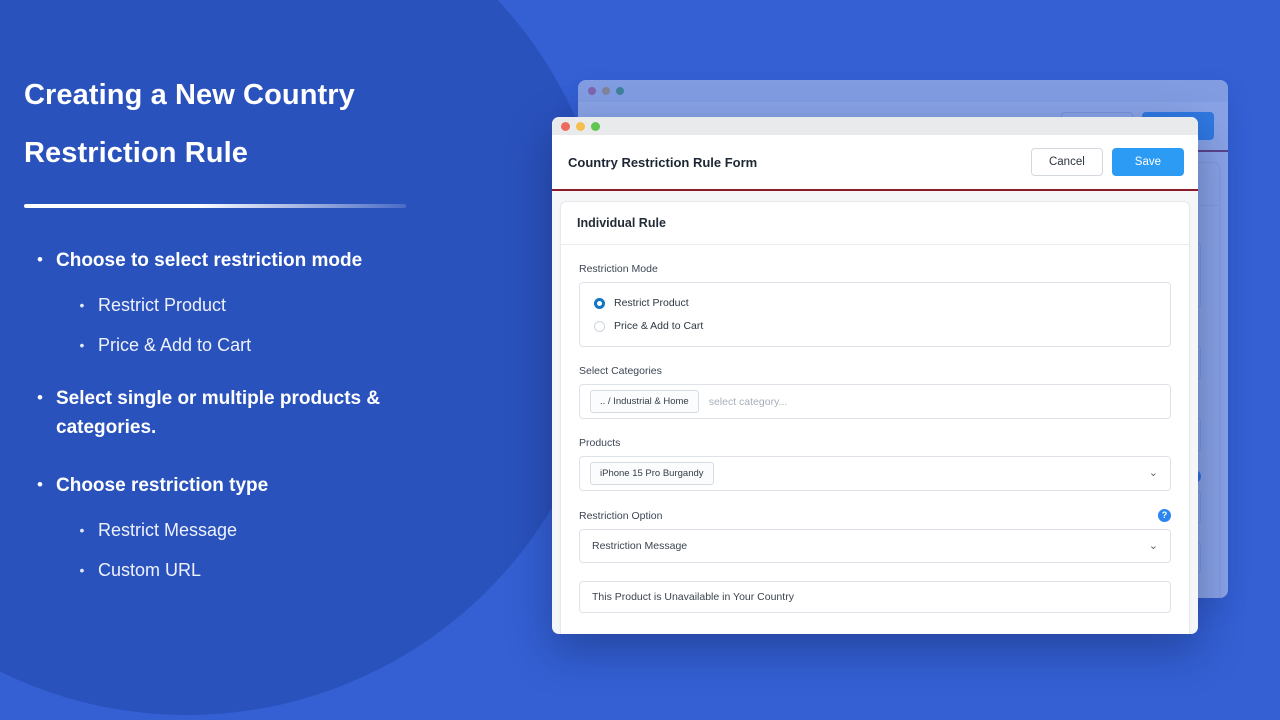 The width and height of the screenshot is (1280, 720). Describe the element at coordinates (875, 326) in the screenshot. I see `radio-option-price-add-to-cart: Price & Add to Cart` at that location.